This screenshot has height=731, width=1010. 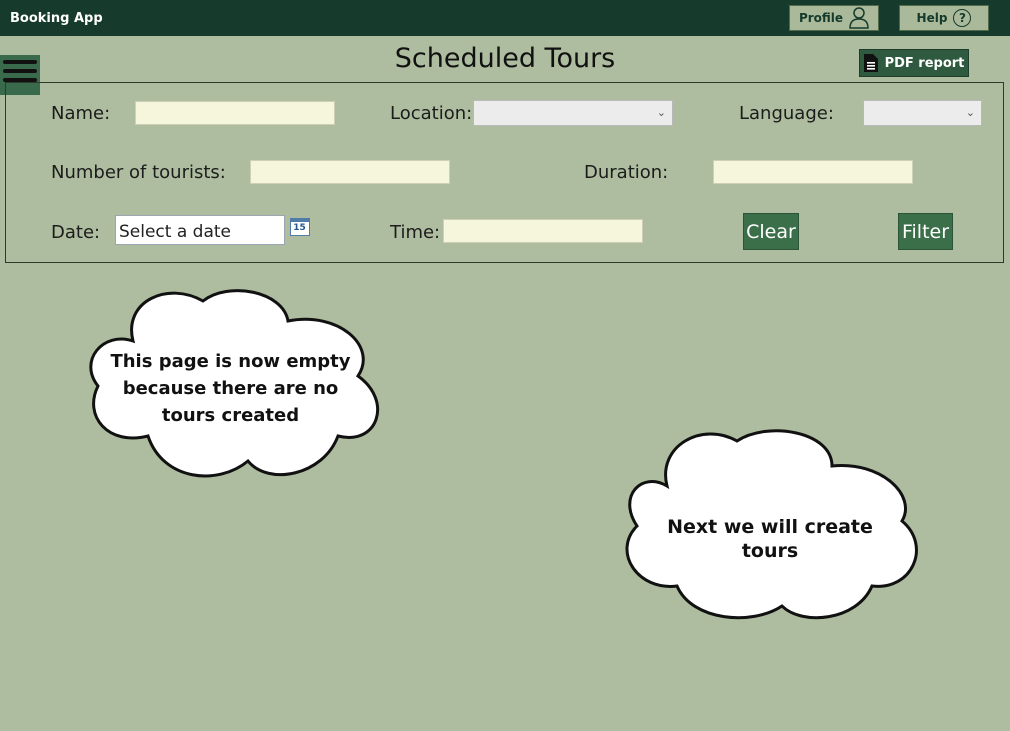 I want to click on name-field, so click(x=235, y=113).